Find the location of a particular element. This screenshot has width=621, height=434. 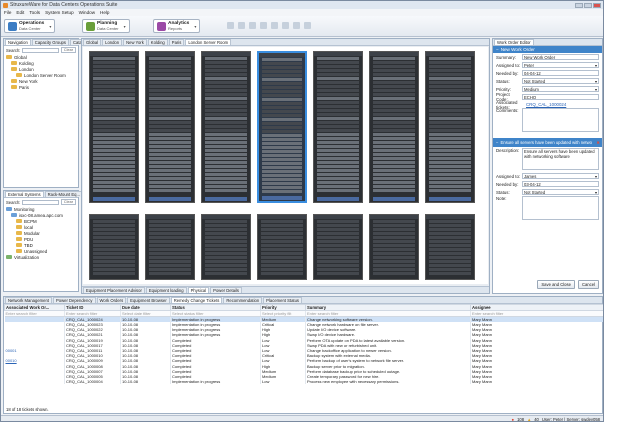

tab-remedy-change-tickets: Remedy Change Tickets is located at coordinates (196, 300).